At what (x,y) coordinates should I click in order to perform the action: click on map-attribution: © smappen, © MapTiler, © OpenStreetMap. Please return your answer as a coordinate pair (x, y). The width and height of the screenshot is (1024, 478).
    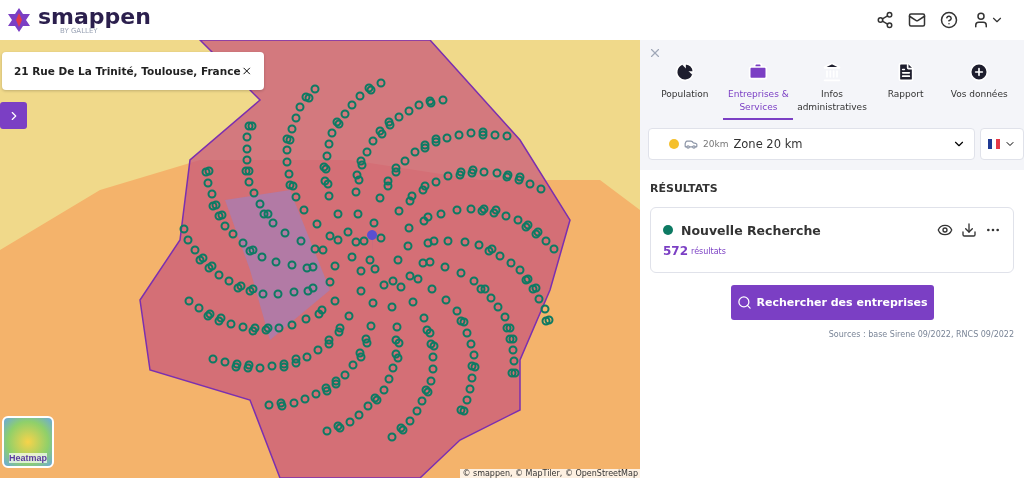
    Looking at the image, I should click on (550, 473).